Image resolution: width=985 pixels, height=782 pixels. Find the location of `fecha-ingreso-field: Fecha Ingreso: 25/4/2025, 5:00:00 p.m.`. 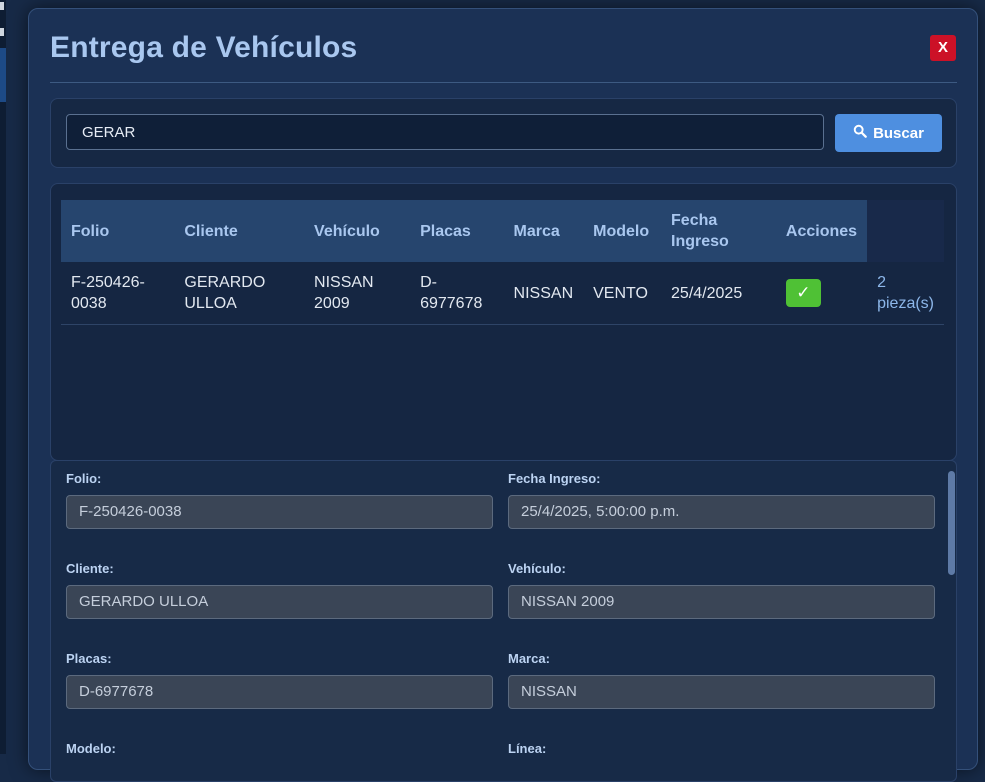

fecha-ingreso-field: Fecha Ingreso: 25/4/2025, 5:00:00 p.m. is located at coordinates (721, 500).